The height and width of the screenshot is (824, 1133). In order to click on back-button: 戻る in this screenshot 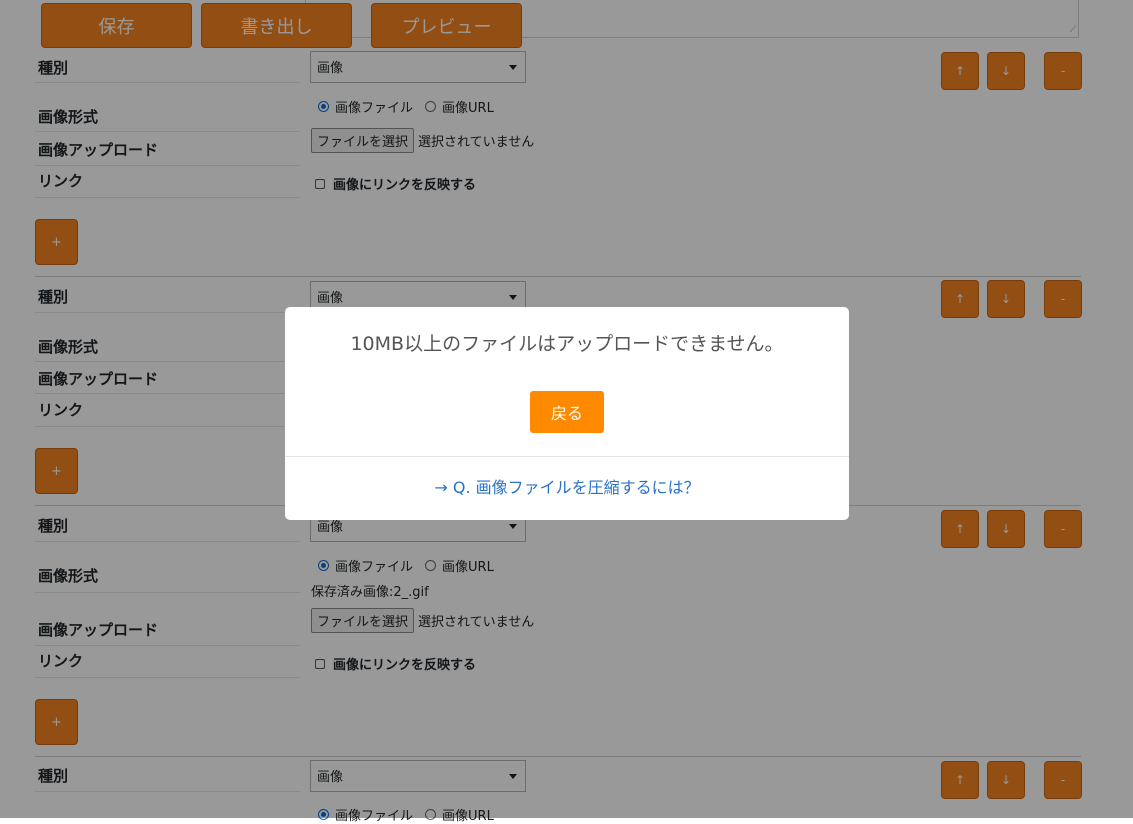, I will do `click(567, 412)`.